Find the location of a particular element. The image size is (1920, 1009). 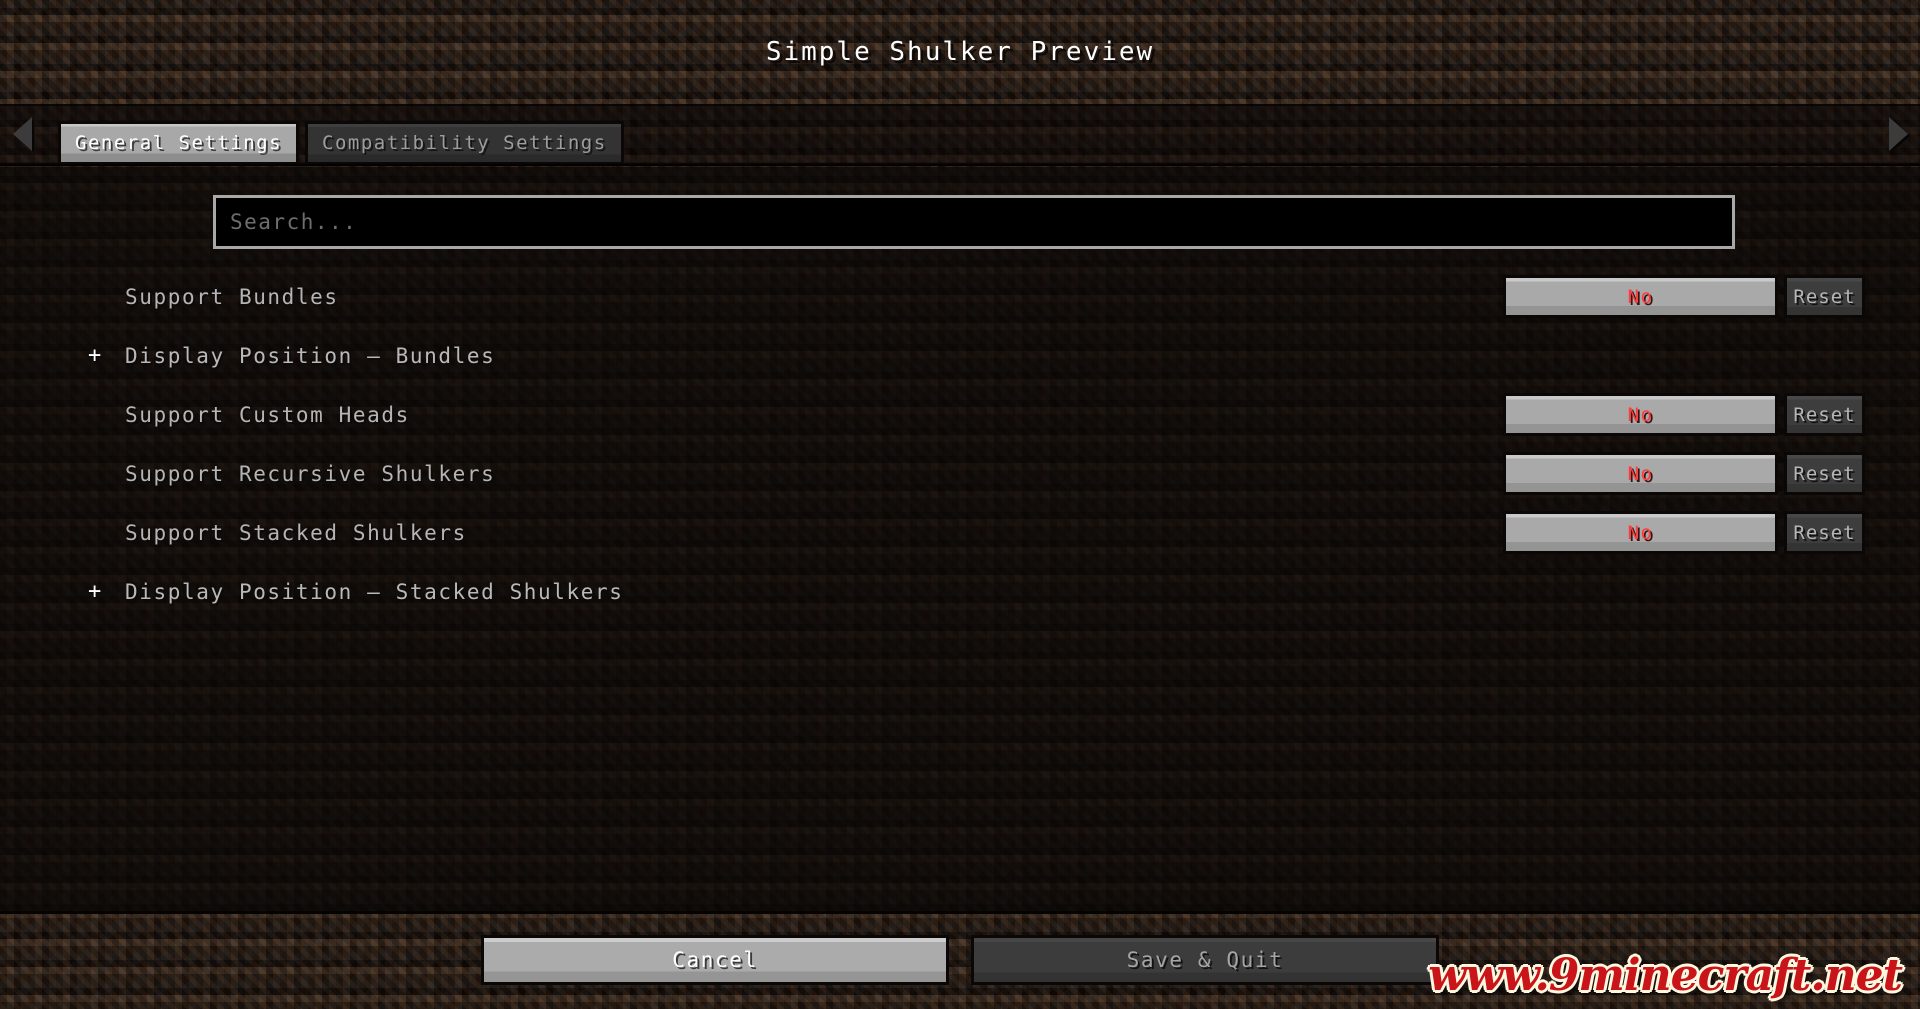

reset-button-support-recursive-shulkers: Reset is located at coordinates (1824, 473).